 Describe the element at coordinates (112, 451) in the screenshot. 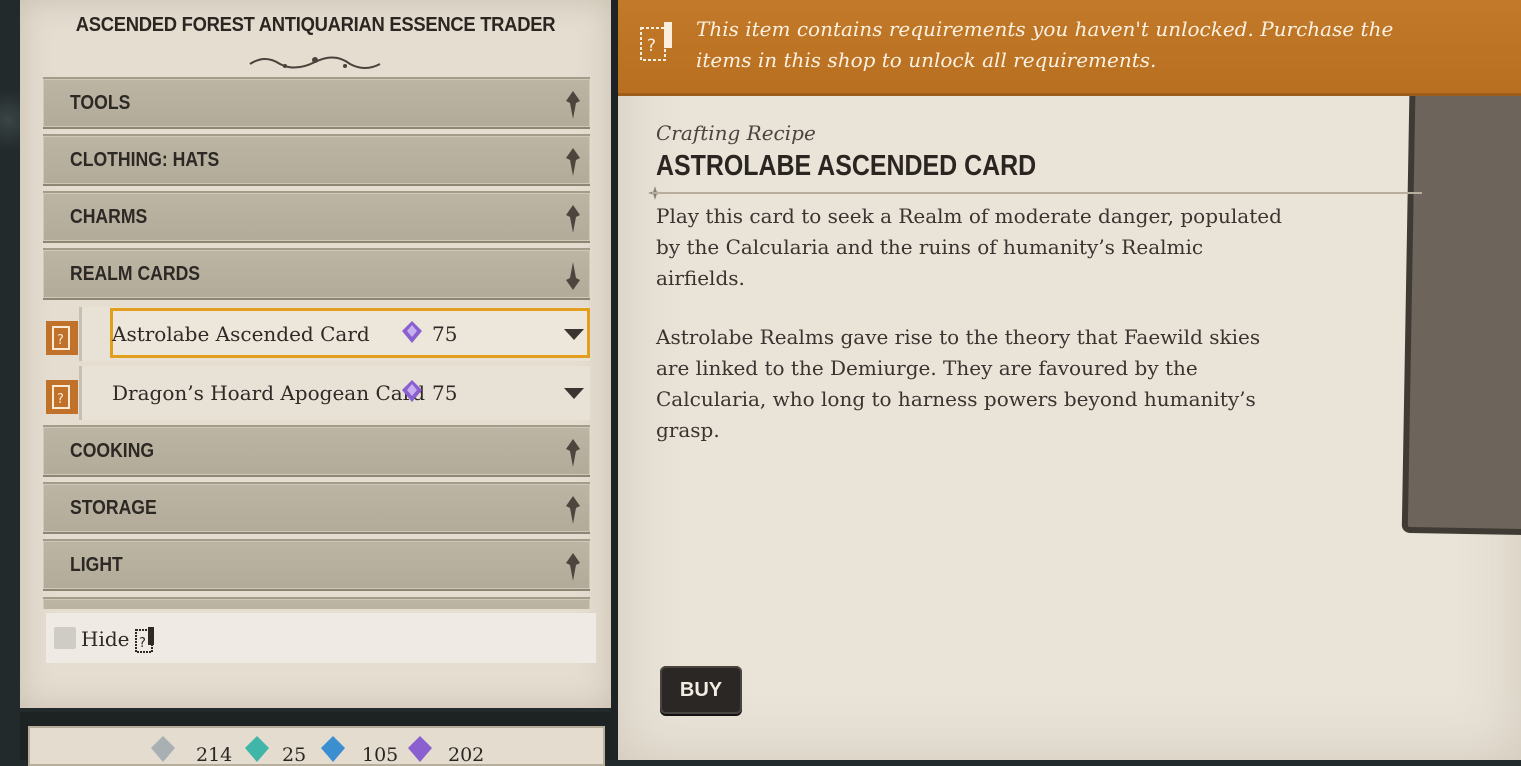

I see `category-label: COOKING` at that location.